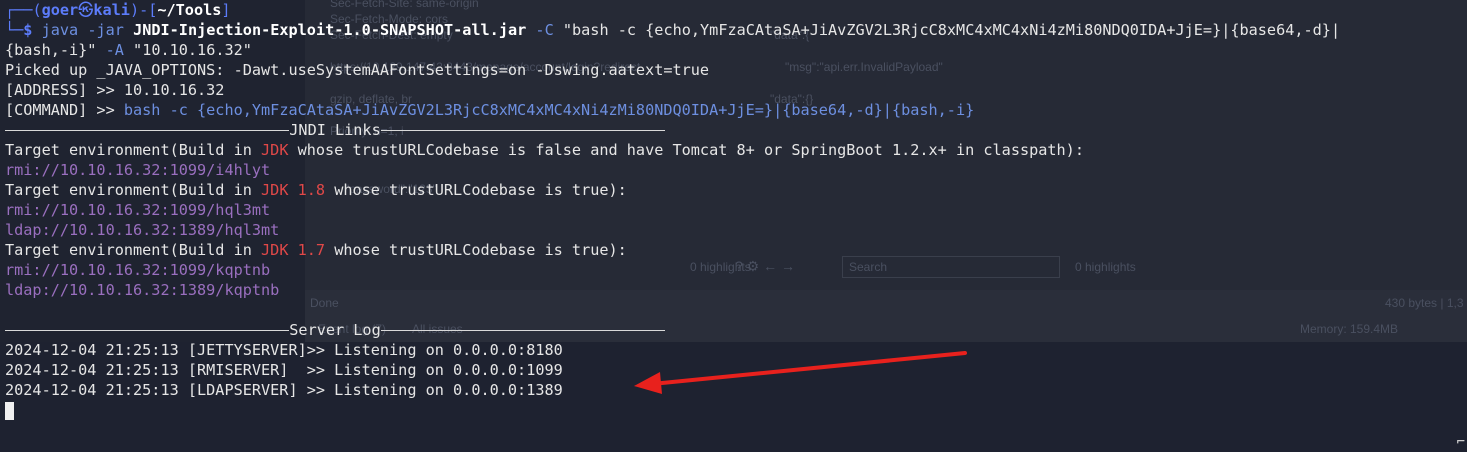 The height and width of the screenshot is (452, 1467). I want to click on rmi-link: rmi://10.10.16.32:1099/i4hlyt, so click(736, 170).